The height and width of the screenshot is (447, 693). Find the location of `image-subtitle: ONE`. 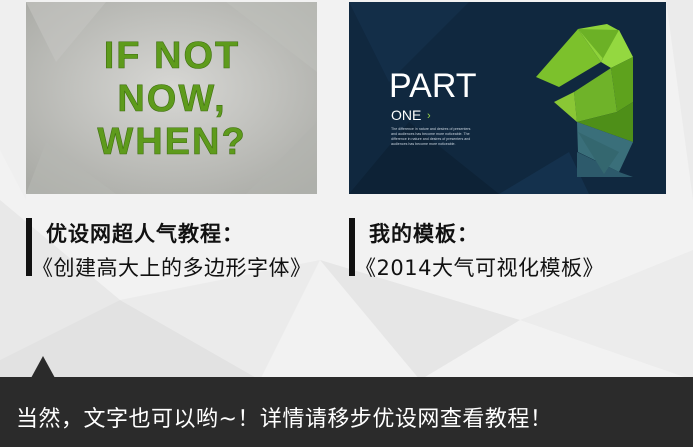

image-subtitle: ONE is located at coordinates (406, 115).